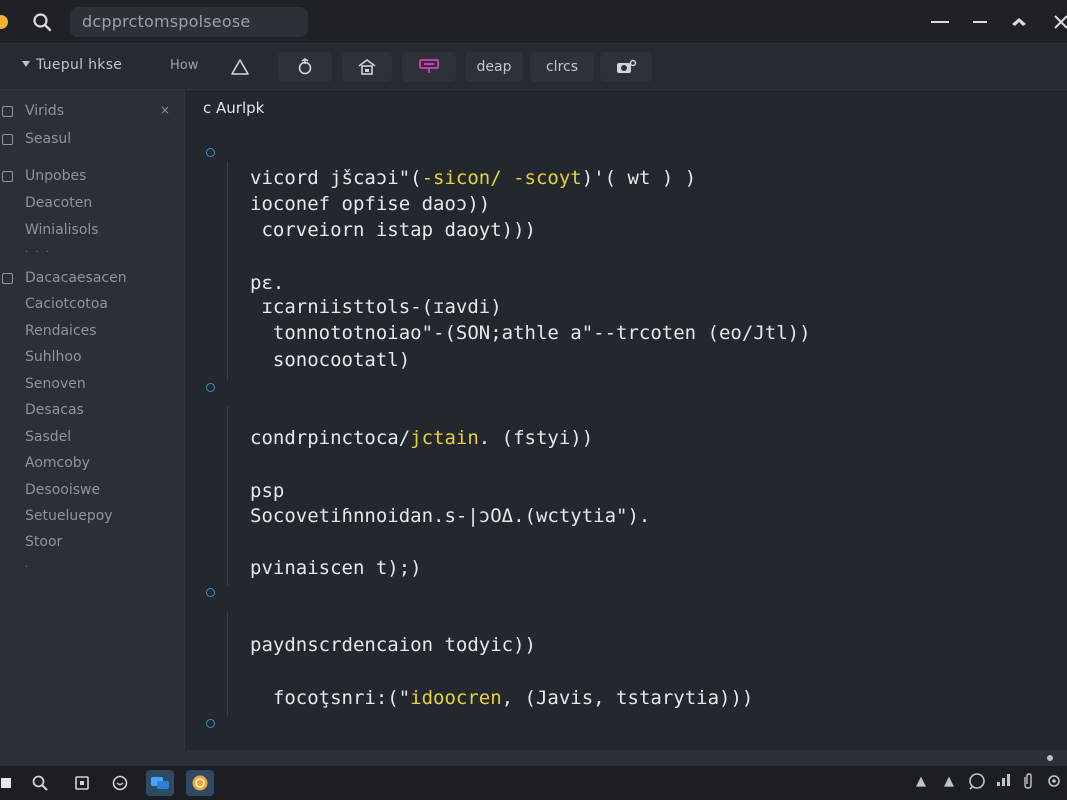  I want to click on sidebar-item-label: Seasul, so click(48, 139).